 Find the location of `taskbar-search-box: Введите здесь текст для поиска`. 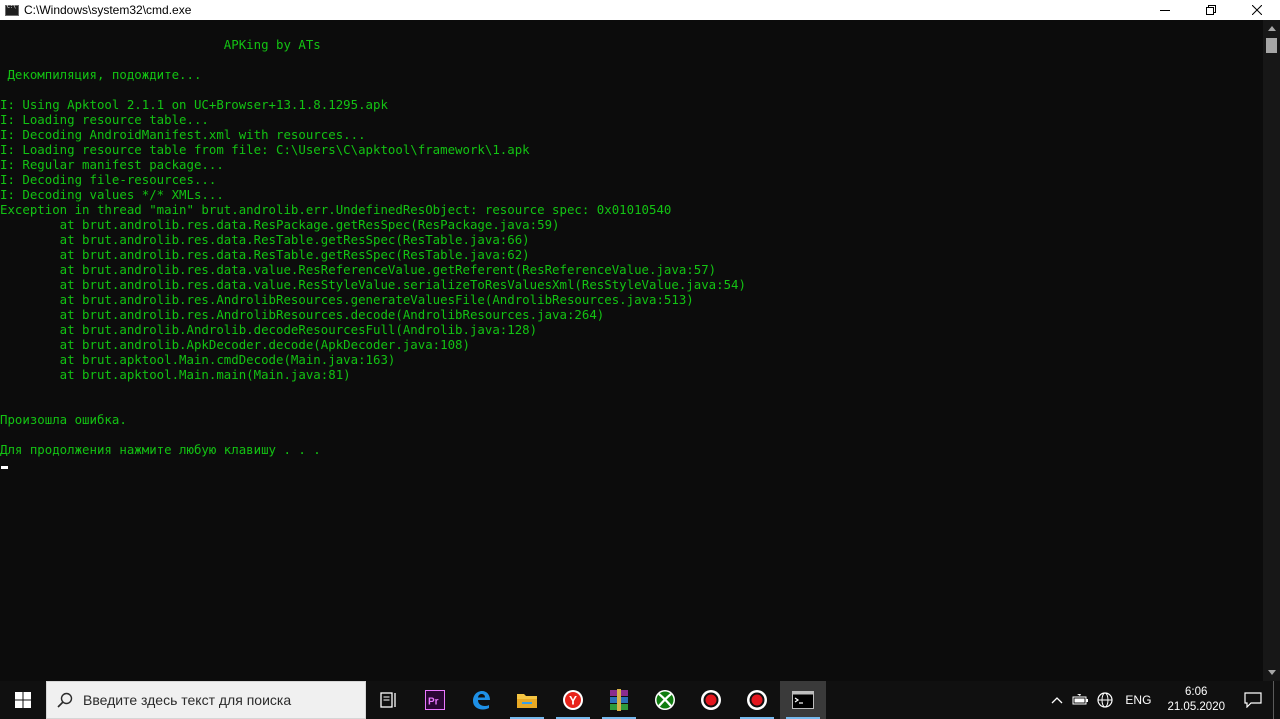

taskbar-search-box: Введите здесь текст для поиска is located at coordinates (206, 700).